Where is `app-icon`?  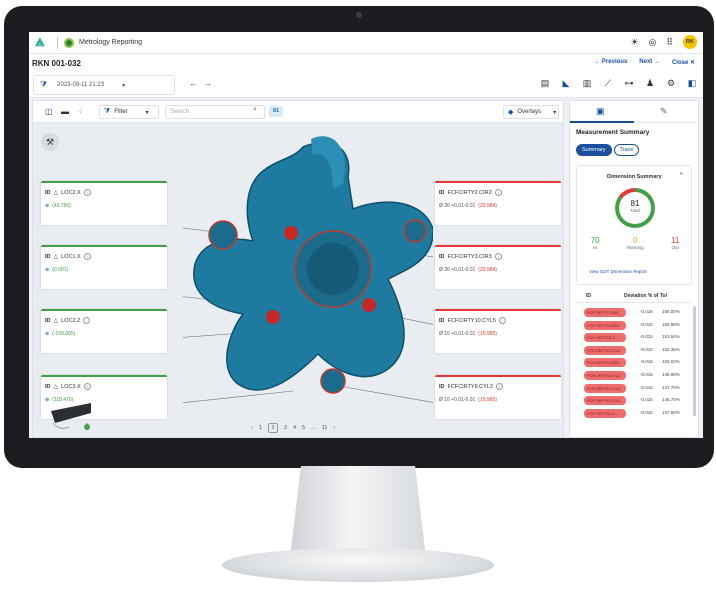
app-icon is located at coordinates (69, 42).